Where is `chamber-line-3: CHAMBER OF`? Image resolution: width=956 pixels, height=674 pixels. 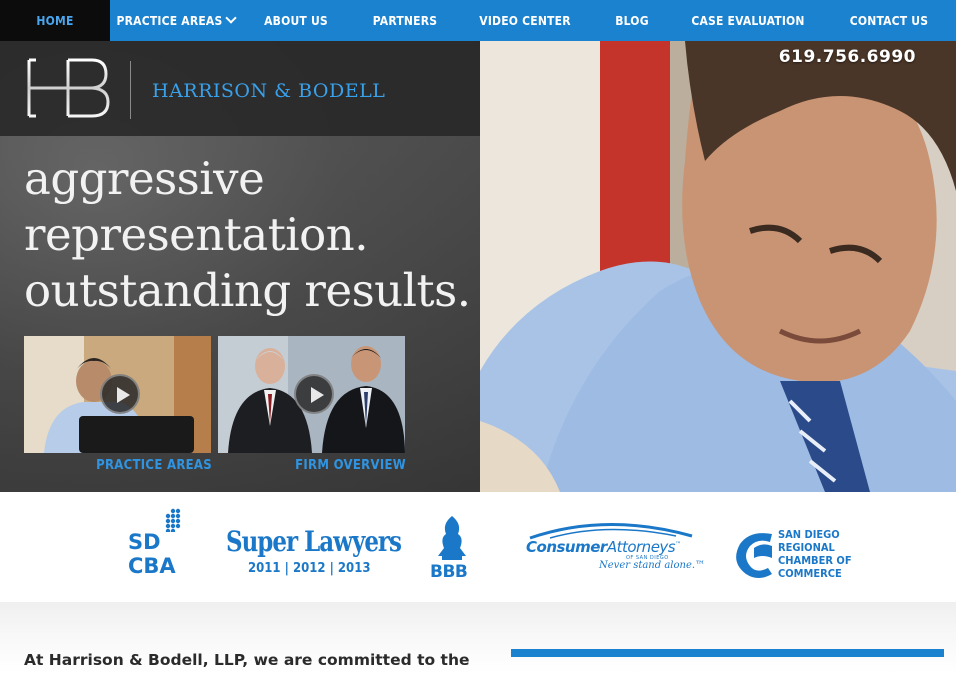 chamber-line-3: CHAMBER OF is located at coordinates (815, 560).